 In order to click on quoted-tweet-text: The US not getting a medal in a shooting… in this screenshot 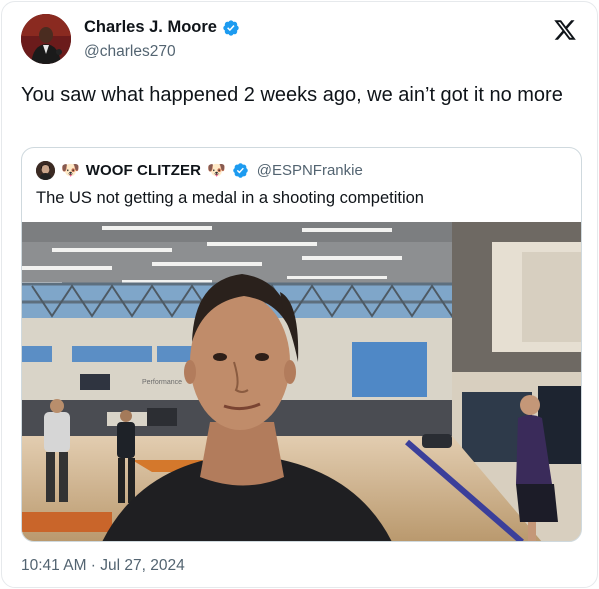, I will do `click(230, 198)`.